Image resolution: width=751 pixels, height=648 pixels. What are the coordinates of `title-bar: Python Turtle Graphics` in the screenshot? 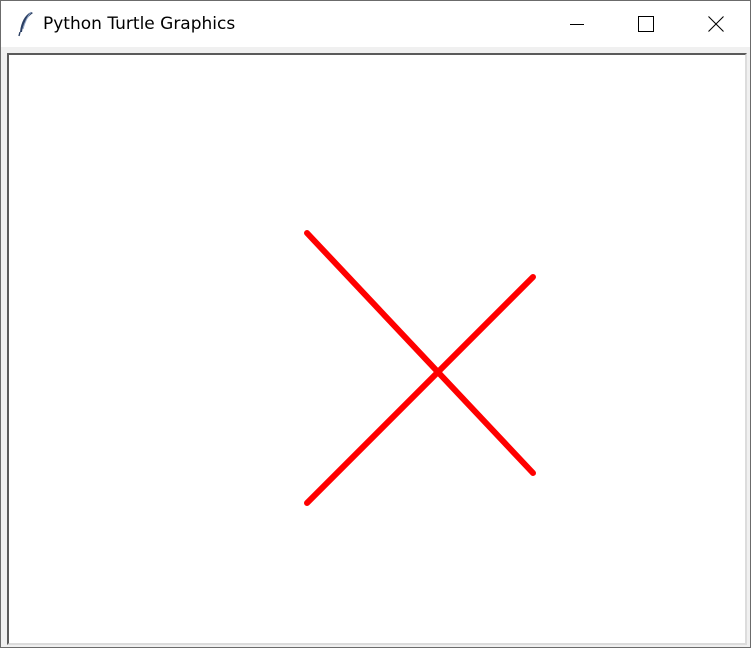 It's located at (375, 24).